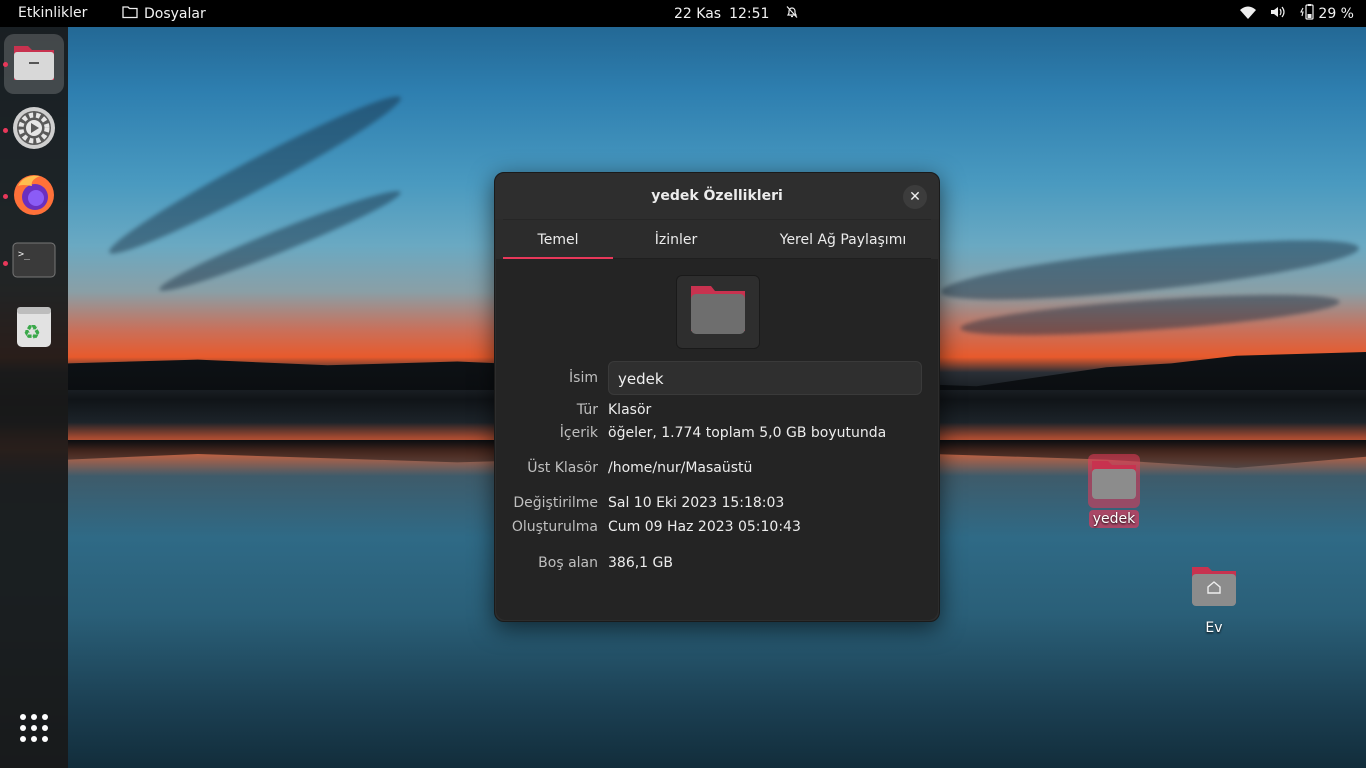 This screenshot has width=1366, height=768. Describe the element at coordinates (554, 527) in the screenshot. I see `created-label: Oluşturulma` at that location.